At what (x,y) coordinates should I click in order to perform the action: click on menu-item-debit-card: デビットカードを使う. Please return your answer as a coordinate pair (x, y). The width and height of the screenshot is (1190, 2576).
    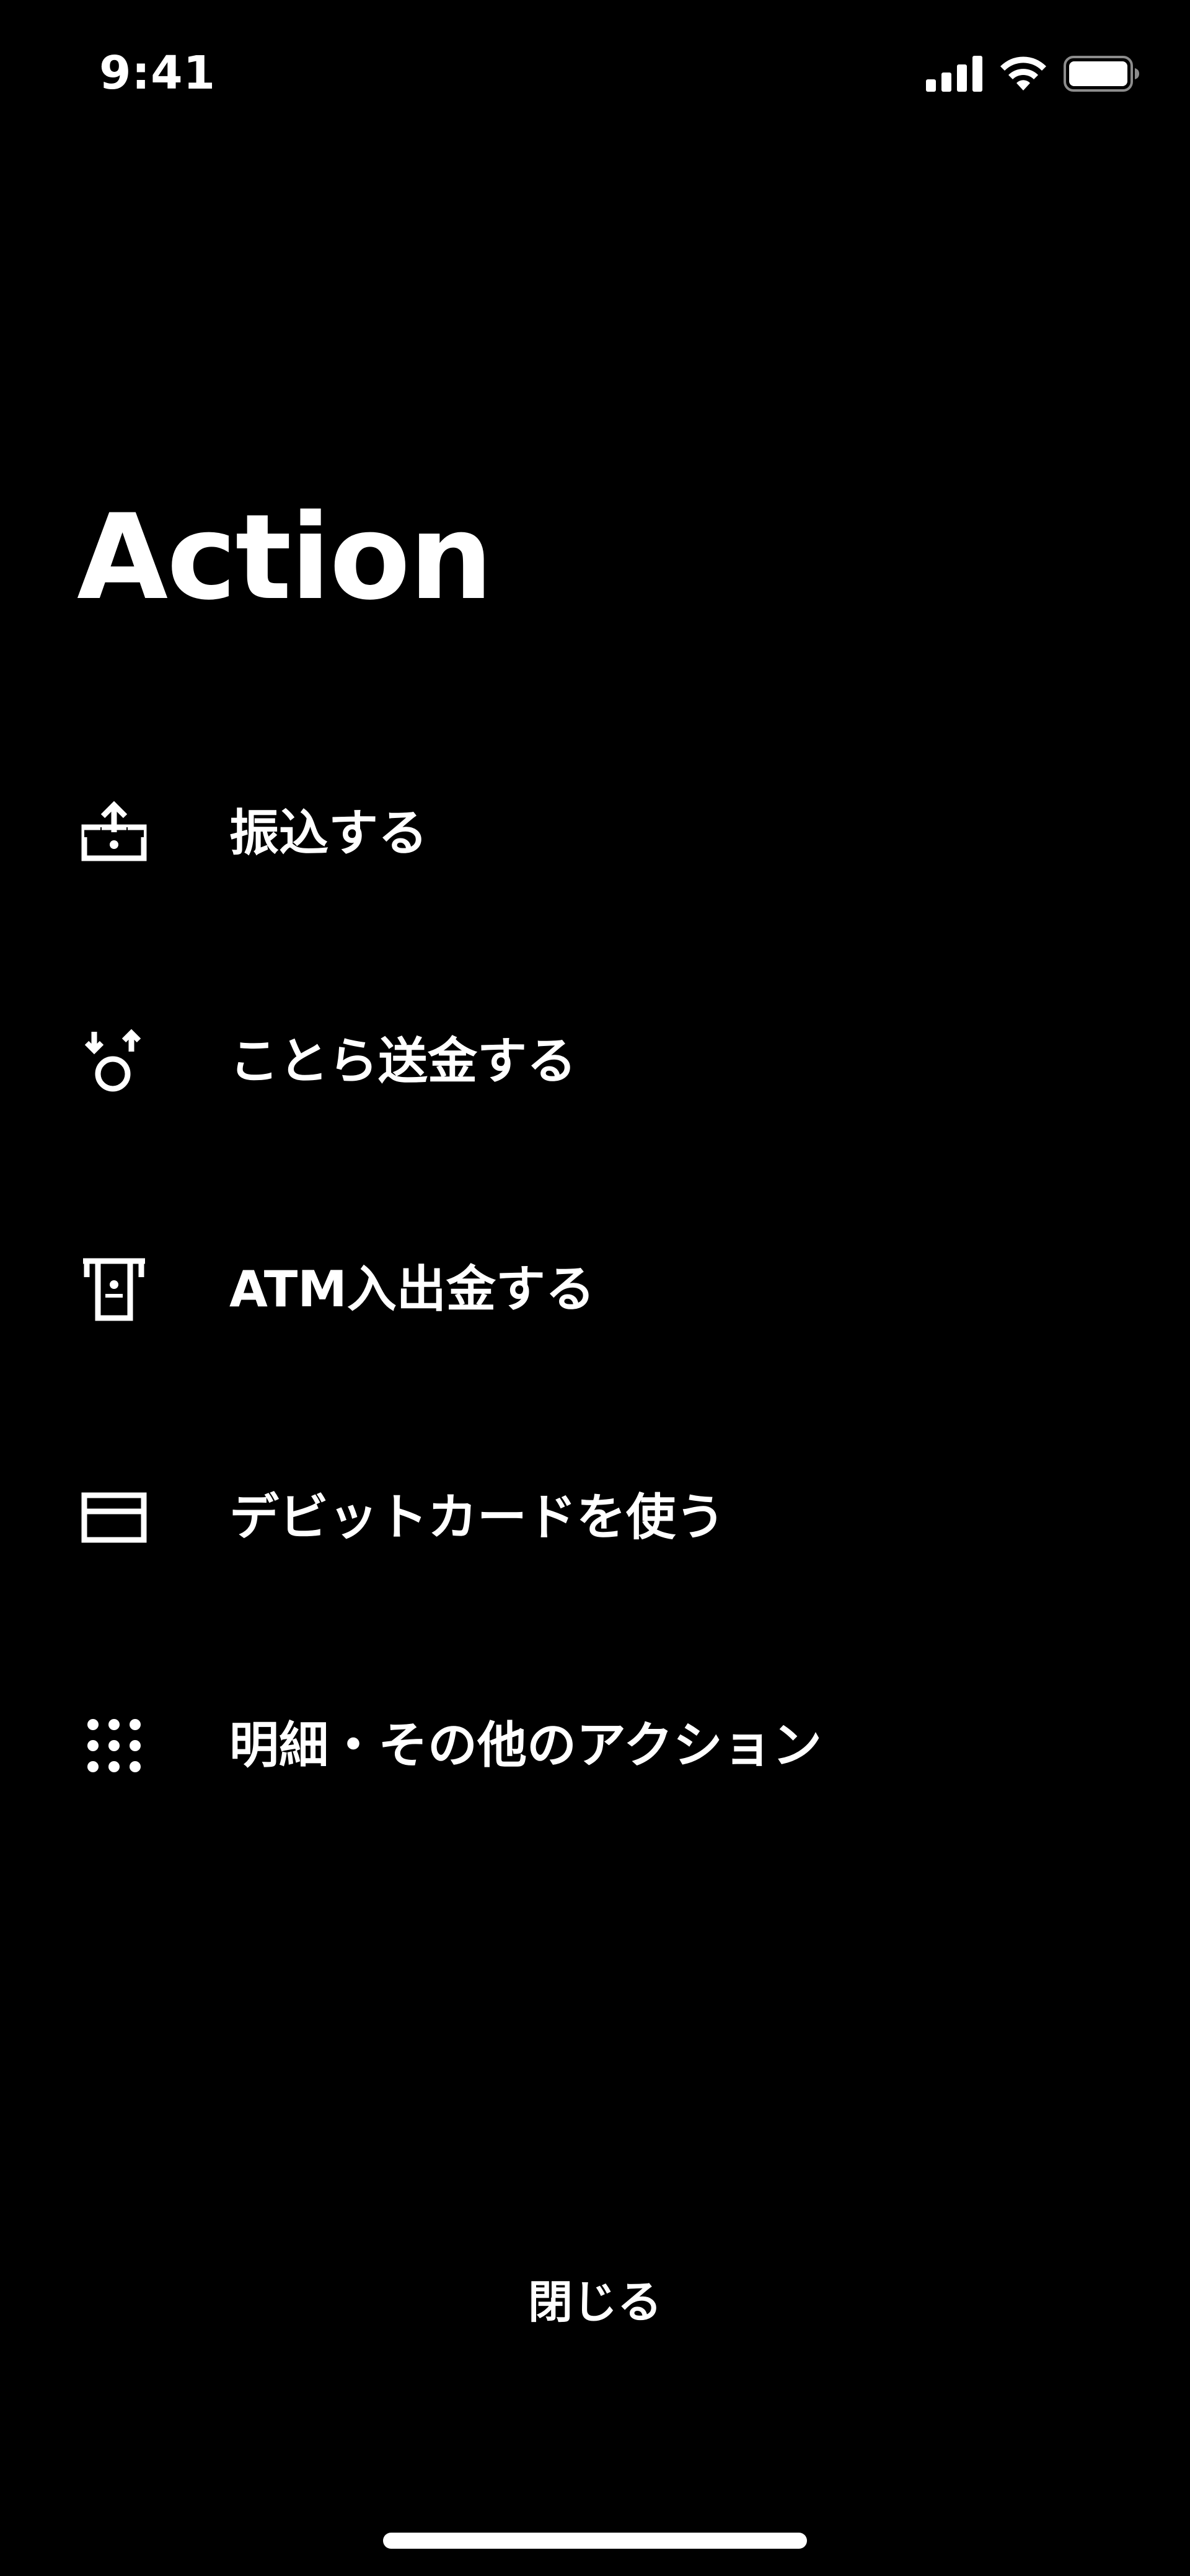
    Looking at the image, I should click on (595, 1594).